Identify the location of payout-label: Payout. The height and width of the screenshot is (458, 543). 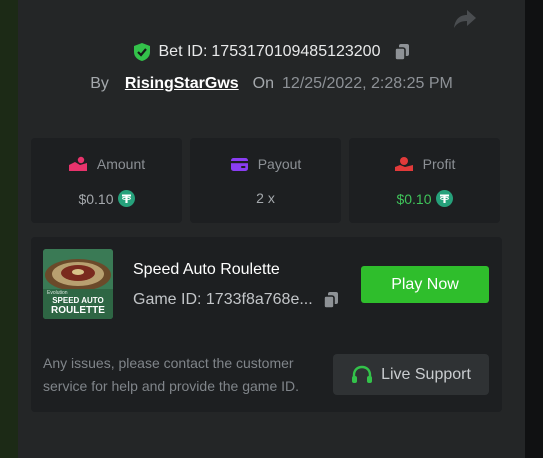
(279, 164).